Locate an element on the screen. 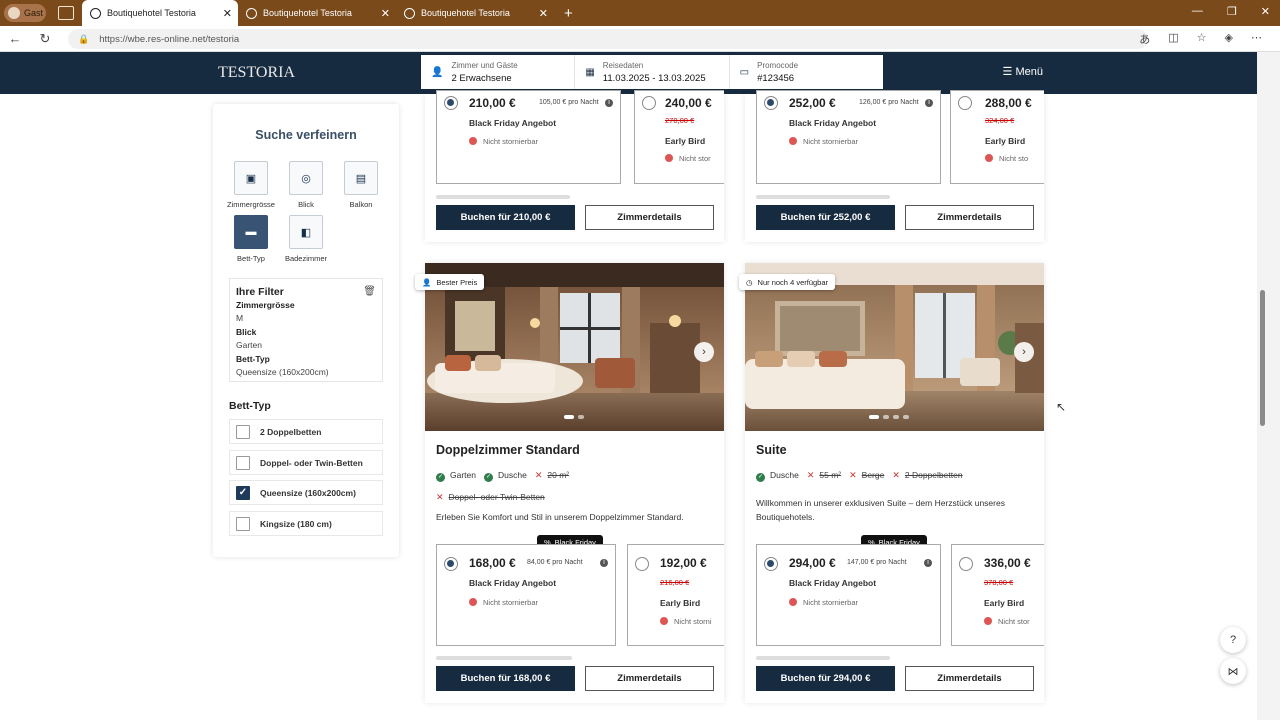 The image size is (1280, 720). tab-3: Boutiquehotel Testoria ✕ is located at coordinates (475, 13).